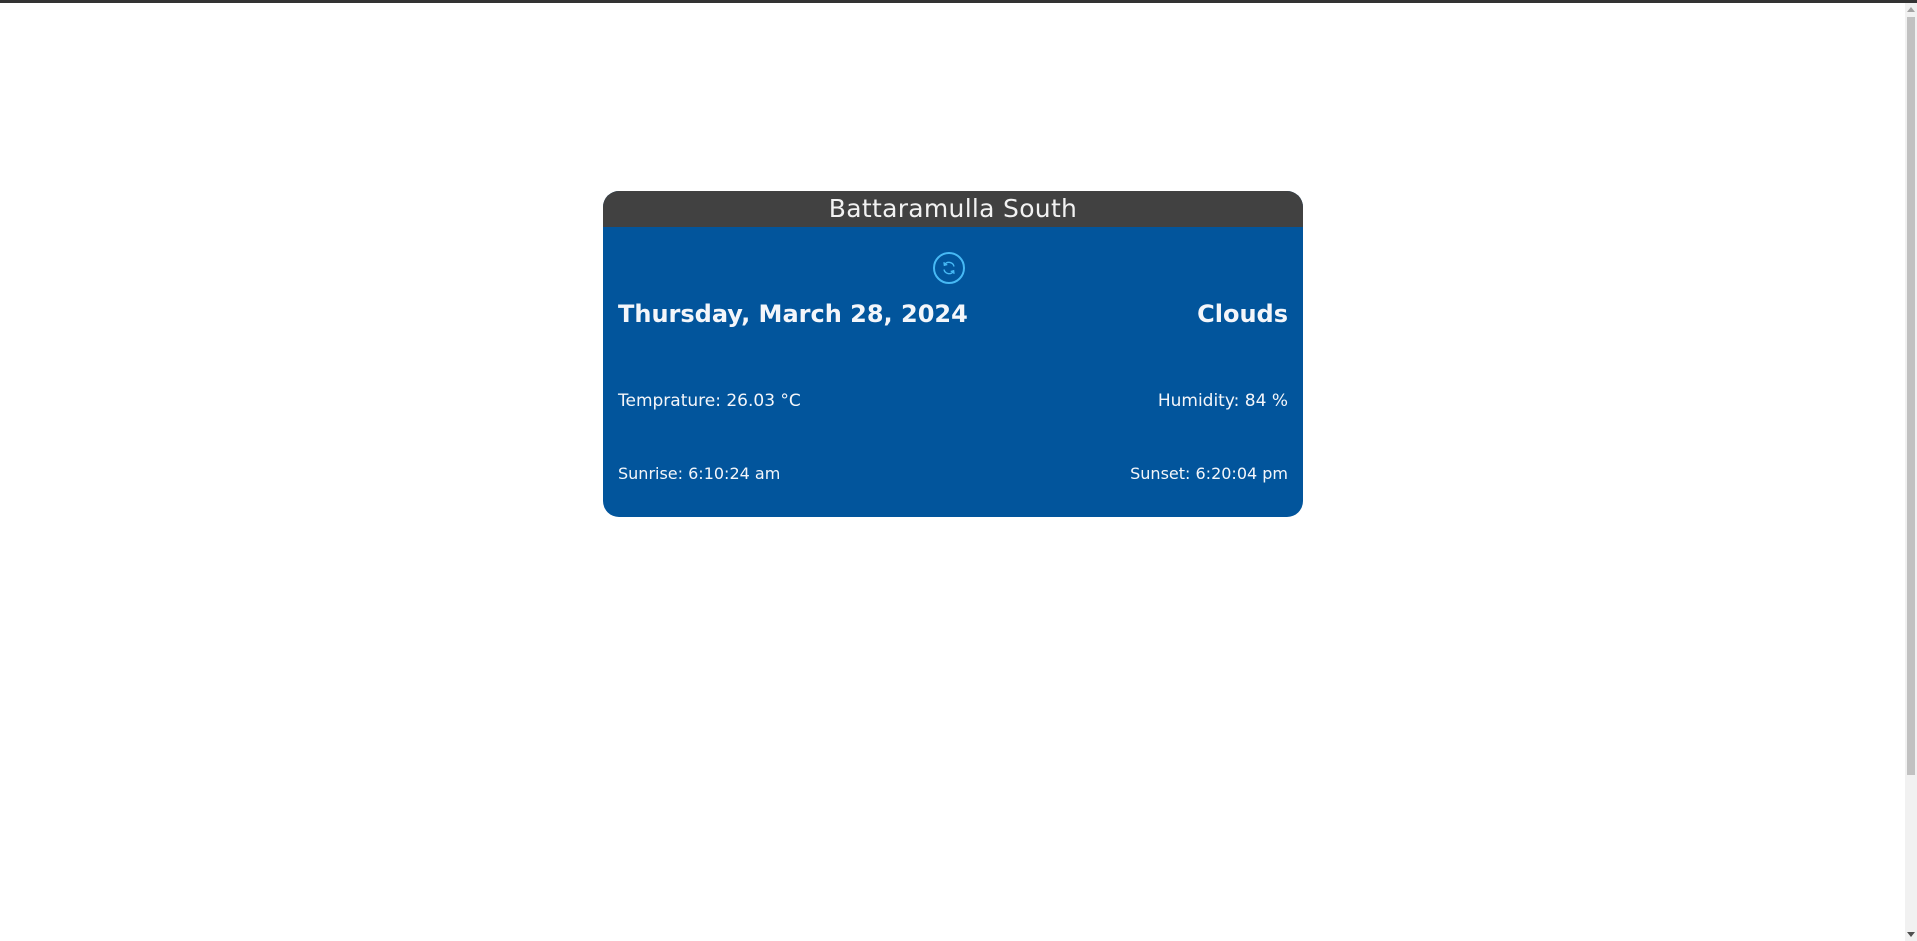 This screenshot has width=1917, height=941. Describe the element at coordinates (1222, 401) in the screenshot. I see `humidity-value: Humidity: 84 %` at that location.